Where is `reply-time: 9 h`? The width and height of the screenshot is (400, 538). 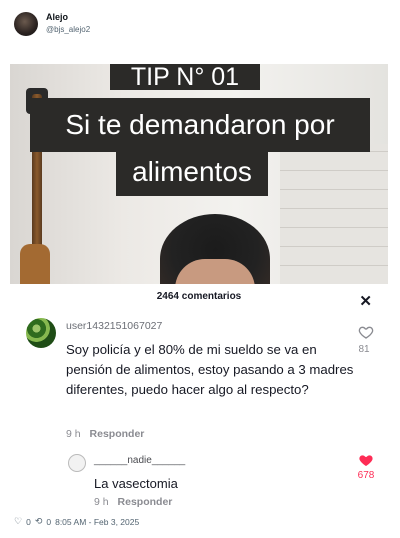 reply-time: 9 h is located at coordinates (101, 502).